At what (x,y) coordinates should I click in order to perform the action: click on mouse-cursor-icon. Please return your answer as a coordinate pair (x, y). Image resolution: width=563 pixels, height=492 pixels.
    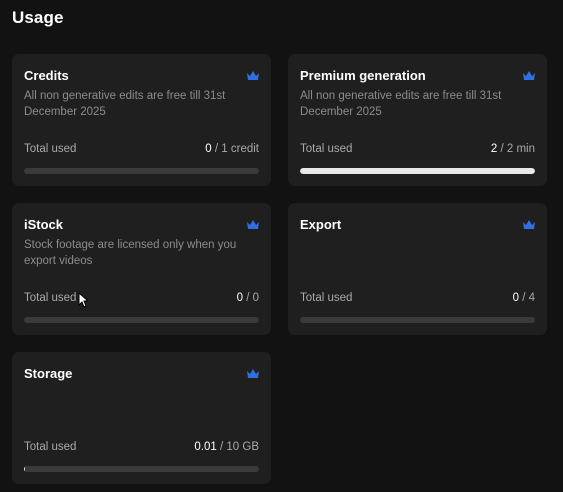
    Looking at the image, I should click on (83, 300).